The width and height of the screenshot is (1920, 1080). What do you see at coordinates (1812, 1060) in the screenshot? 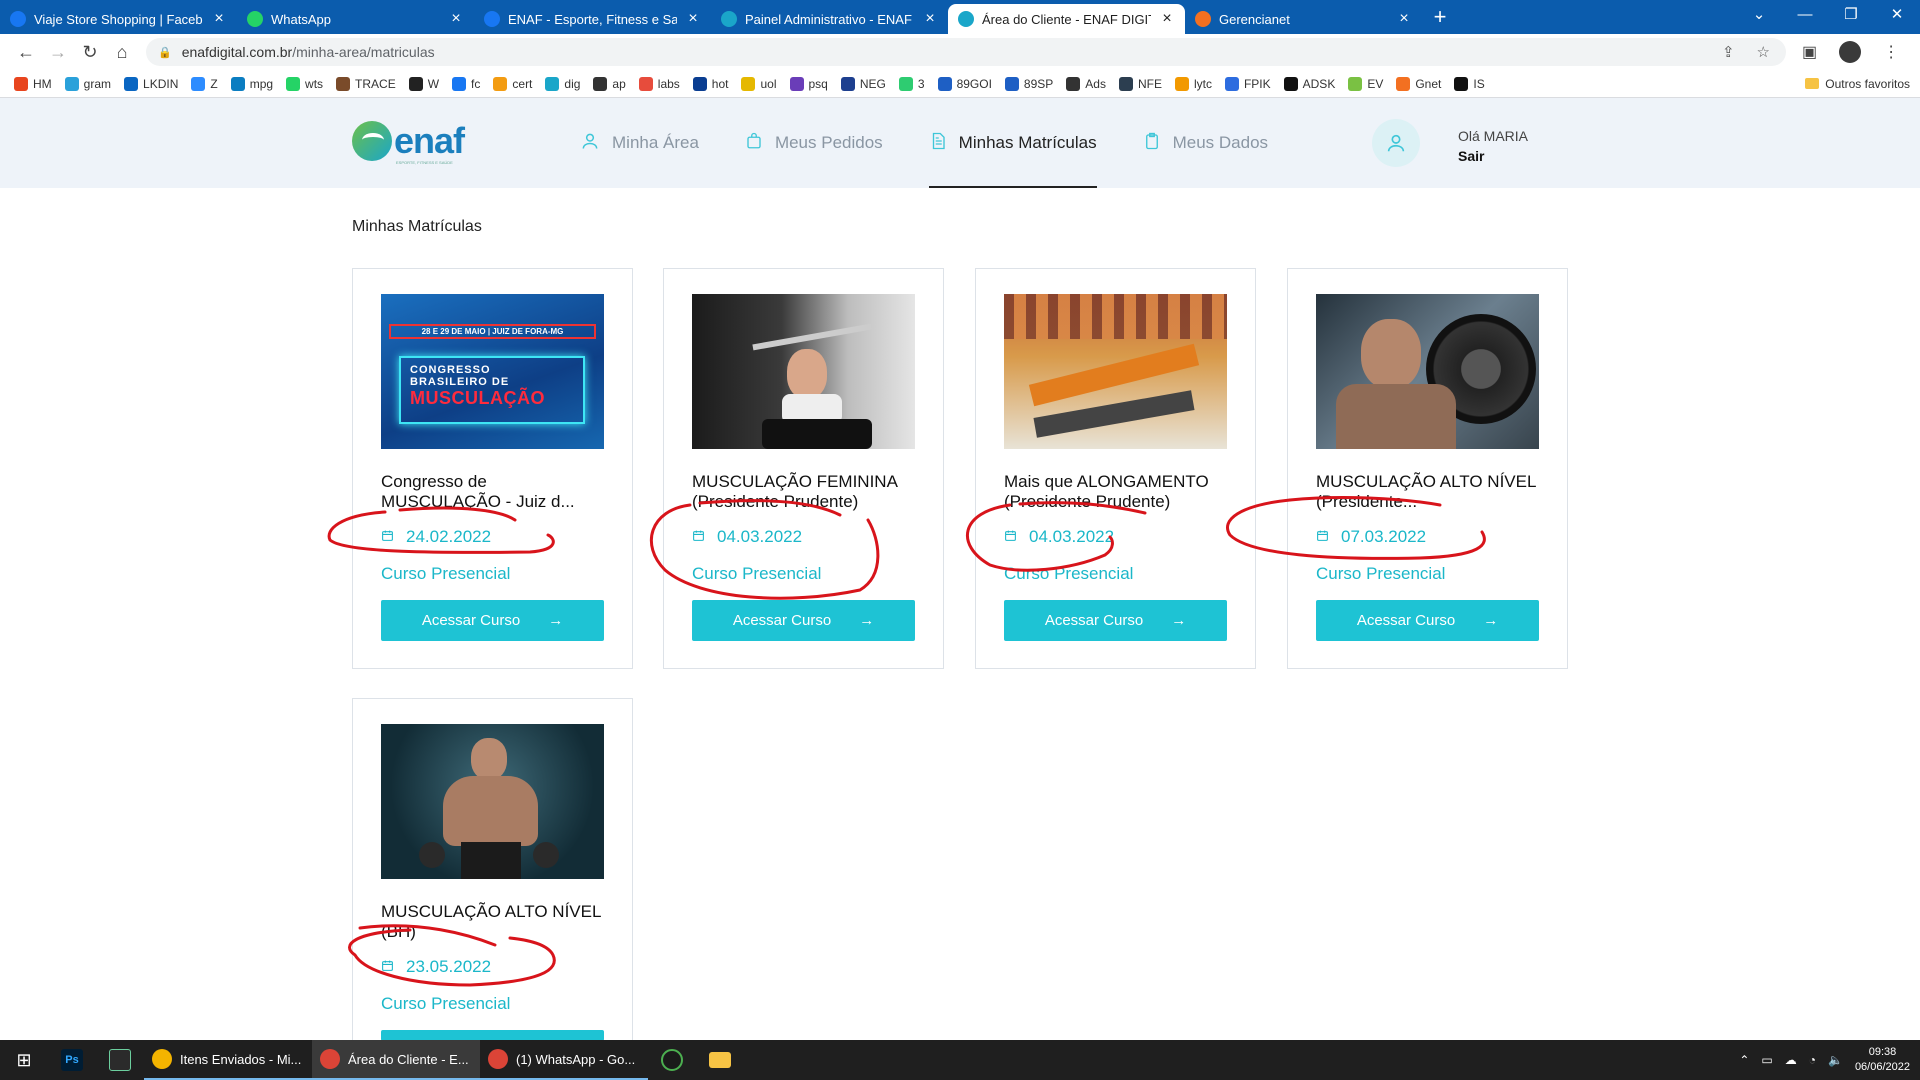
I see `network-icon: ◔` at bounding box center [1812, 1060].